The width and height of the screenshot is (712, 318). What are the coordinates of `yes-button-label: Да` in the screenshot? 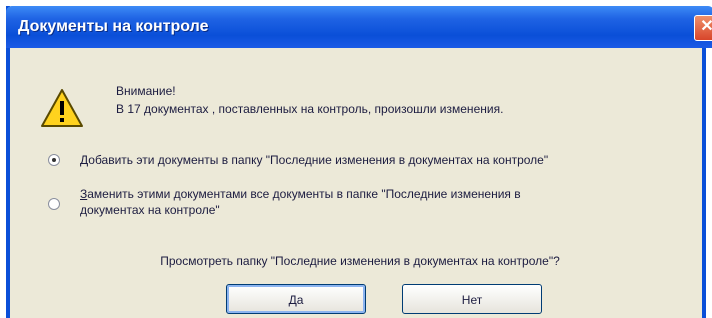 It's located at (296, 300).